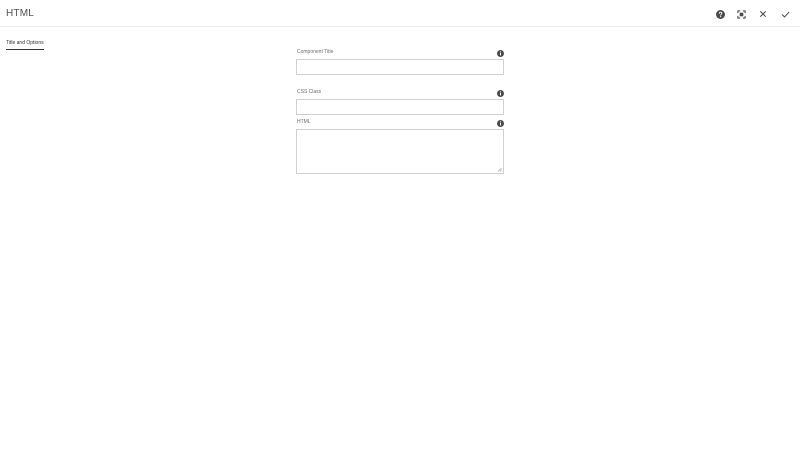 This screenshot has width=800, height=450. Describe the element at coordinates (400, 151) in the screenshot. I see `html-textarea` at that location.